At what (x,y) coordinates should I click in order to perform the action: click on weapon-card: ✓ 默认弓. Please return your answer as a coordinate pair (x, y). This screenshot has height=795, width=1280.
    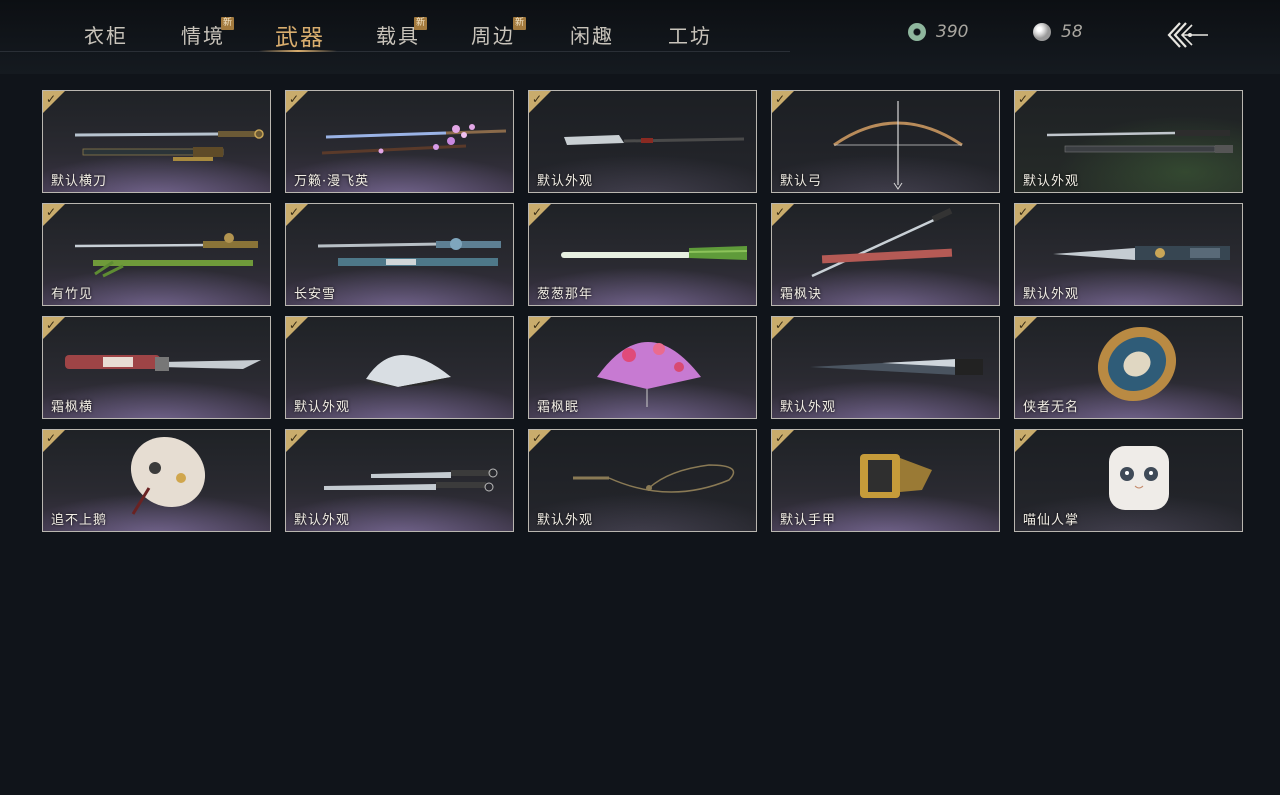
    Looking at the image, I should click on (885, 141).